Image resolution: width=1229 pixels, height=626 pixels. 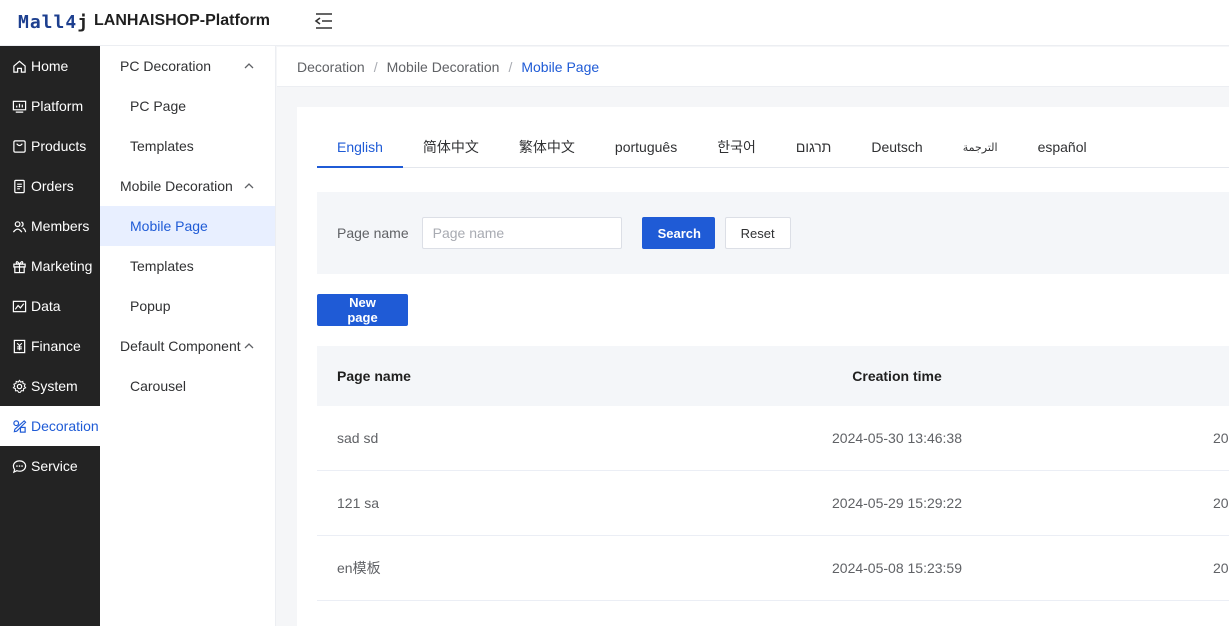 What do you see at coordinates (897, 438) in the screenshot?
I see `cell-creation-time: 2024-05-30 13:46:38` at bounding box center [897, 438].